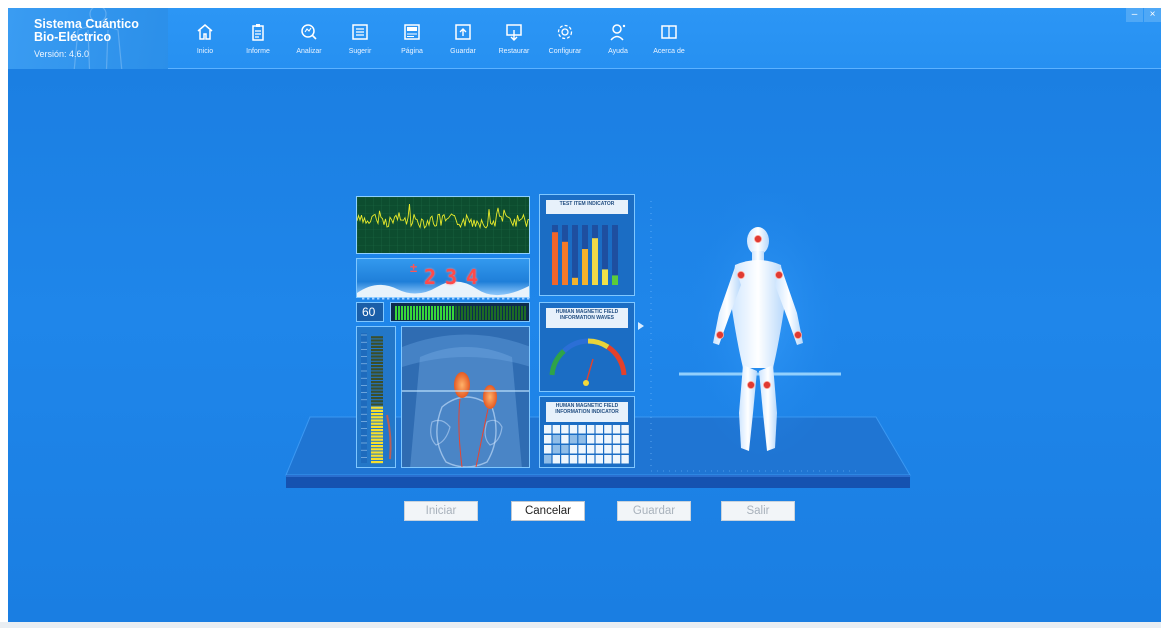  Describe the element at coordinates (580, 625) in the screenshot. I see `bottom-strip` at that location.